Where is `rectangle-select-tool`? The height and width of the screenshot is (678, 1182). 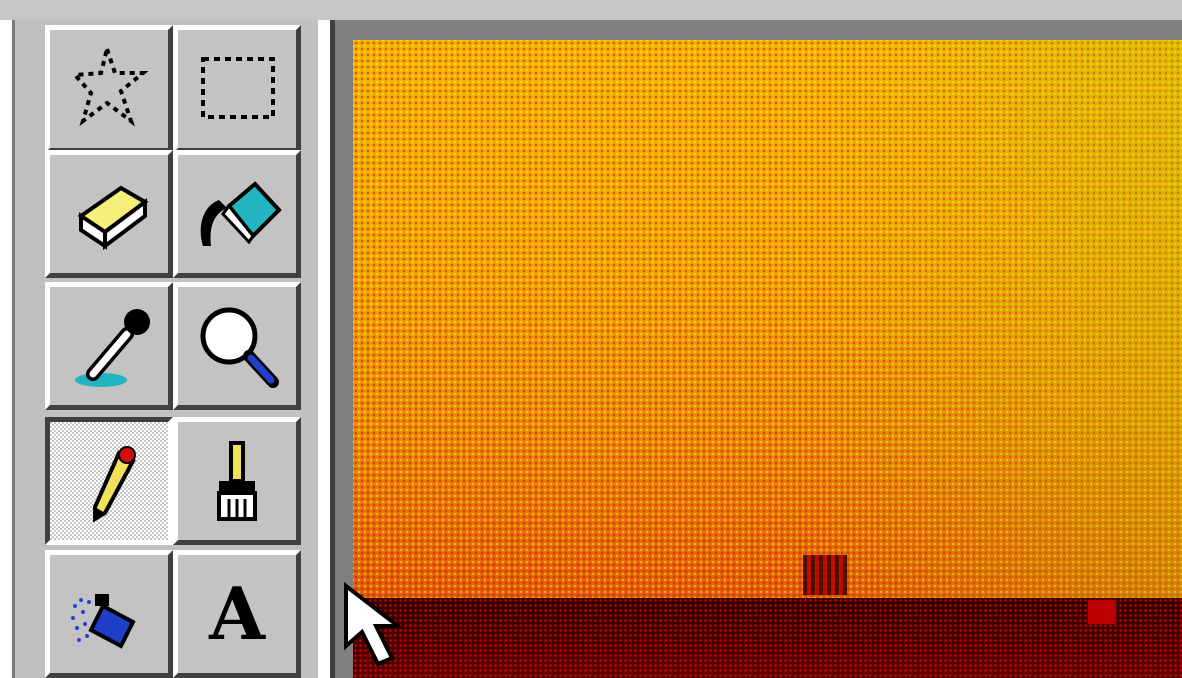 rectangle-select-tool is located at coordinates (237, 89).